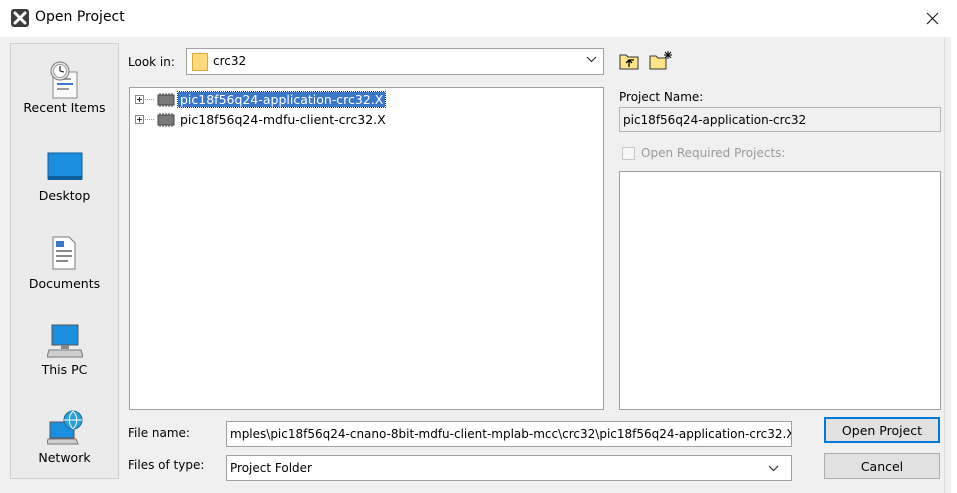 The height and width of the screenshot is (493, 957). Describe the element at coordinates (628, 153) in the screenshot. I see `open-required-projects-checkbox` at that location.